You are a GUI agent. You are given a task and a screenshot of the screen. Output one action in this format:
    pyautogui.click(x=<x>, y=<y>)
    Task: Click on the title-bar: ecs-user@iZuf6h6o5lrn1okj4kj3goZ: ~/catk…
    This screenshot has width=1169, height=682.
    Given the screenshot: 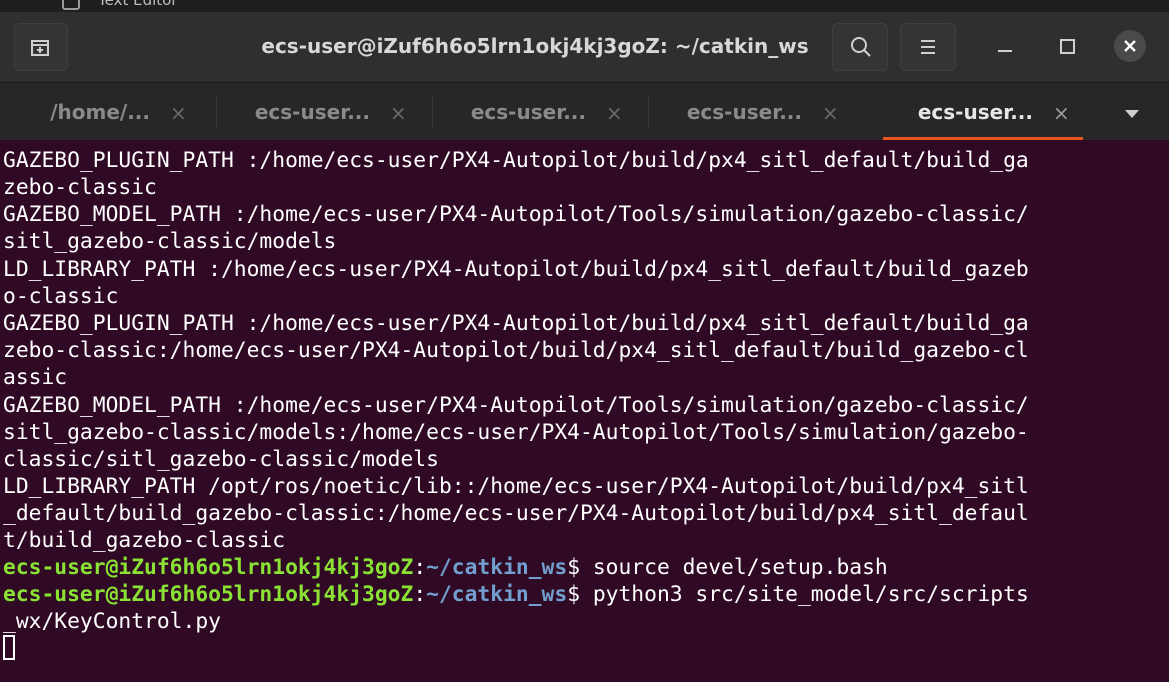 What is the action you would take?
    pyautogui.click(x=584, y=47)
    